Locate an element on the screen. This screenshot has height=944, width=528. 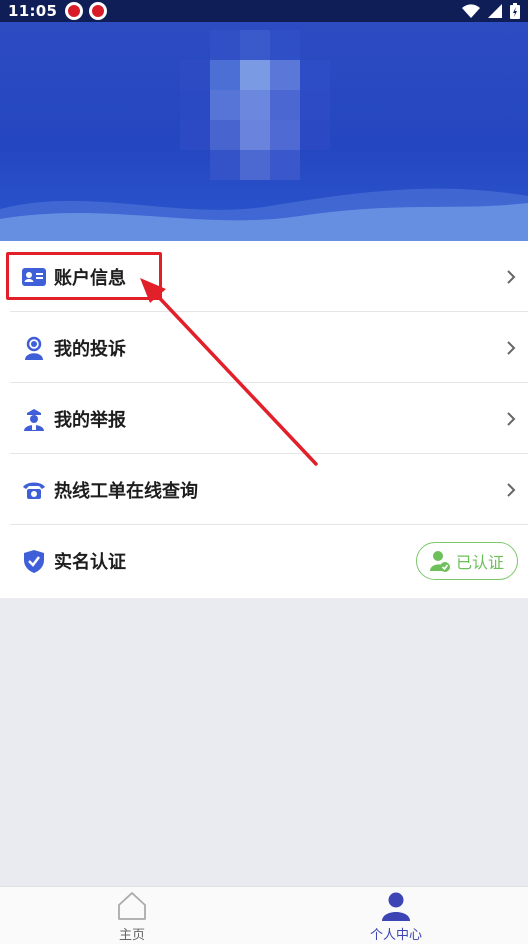
menu-item-label: 热线工单在线查询 is located at coordinates (126, 491).